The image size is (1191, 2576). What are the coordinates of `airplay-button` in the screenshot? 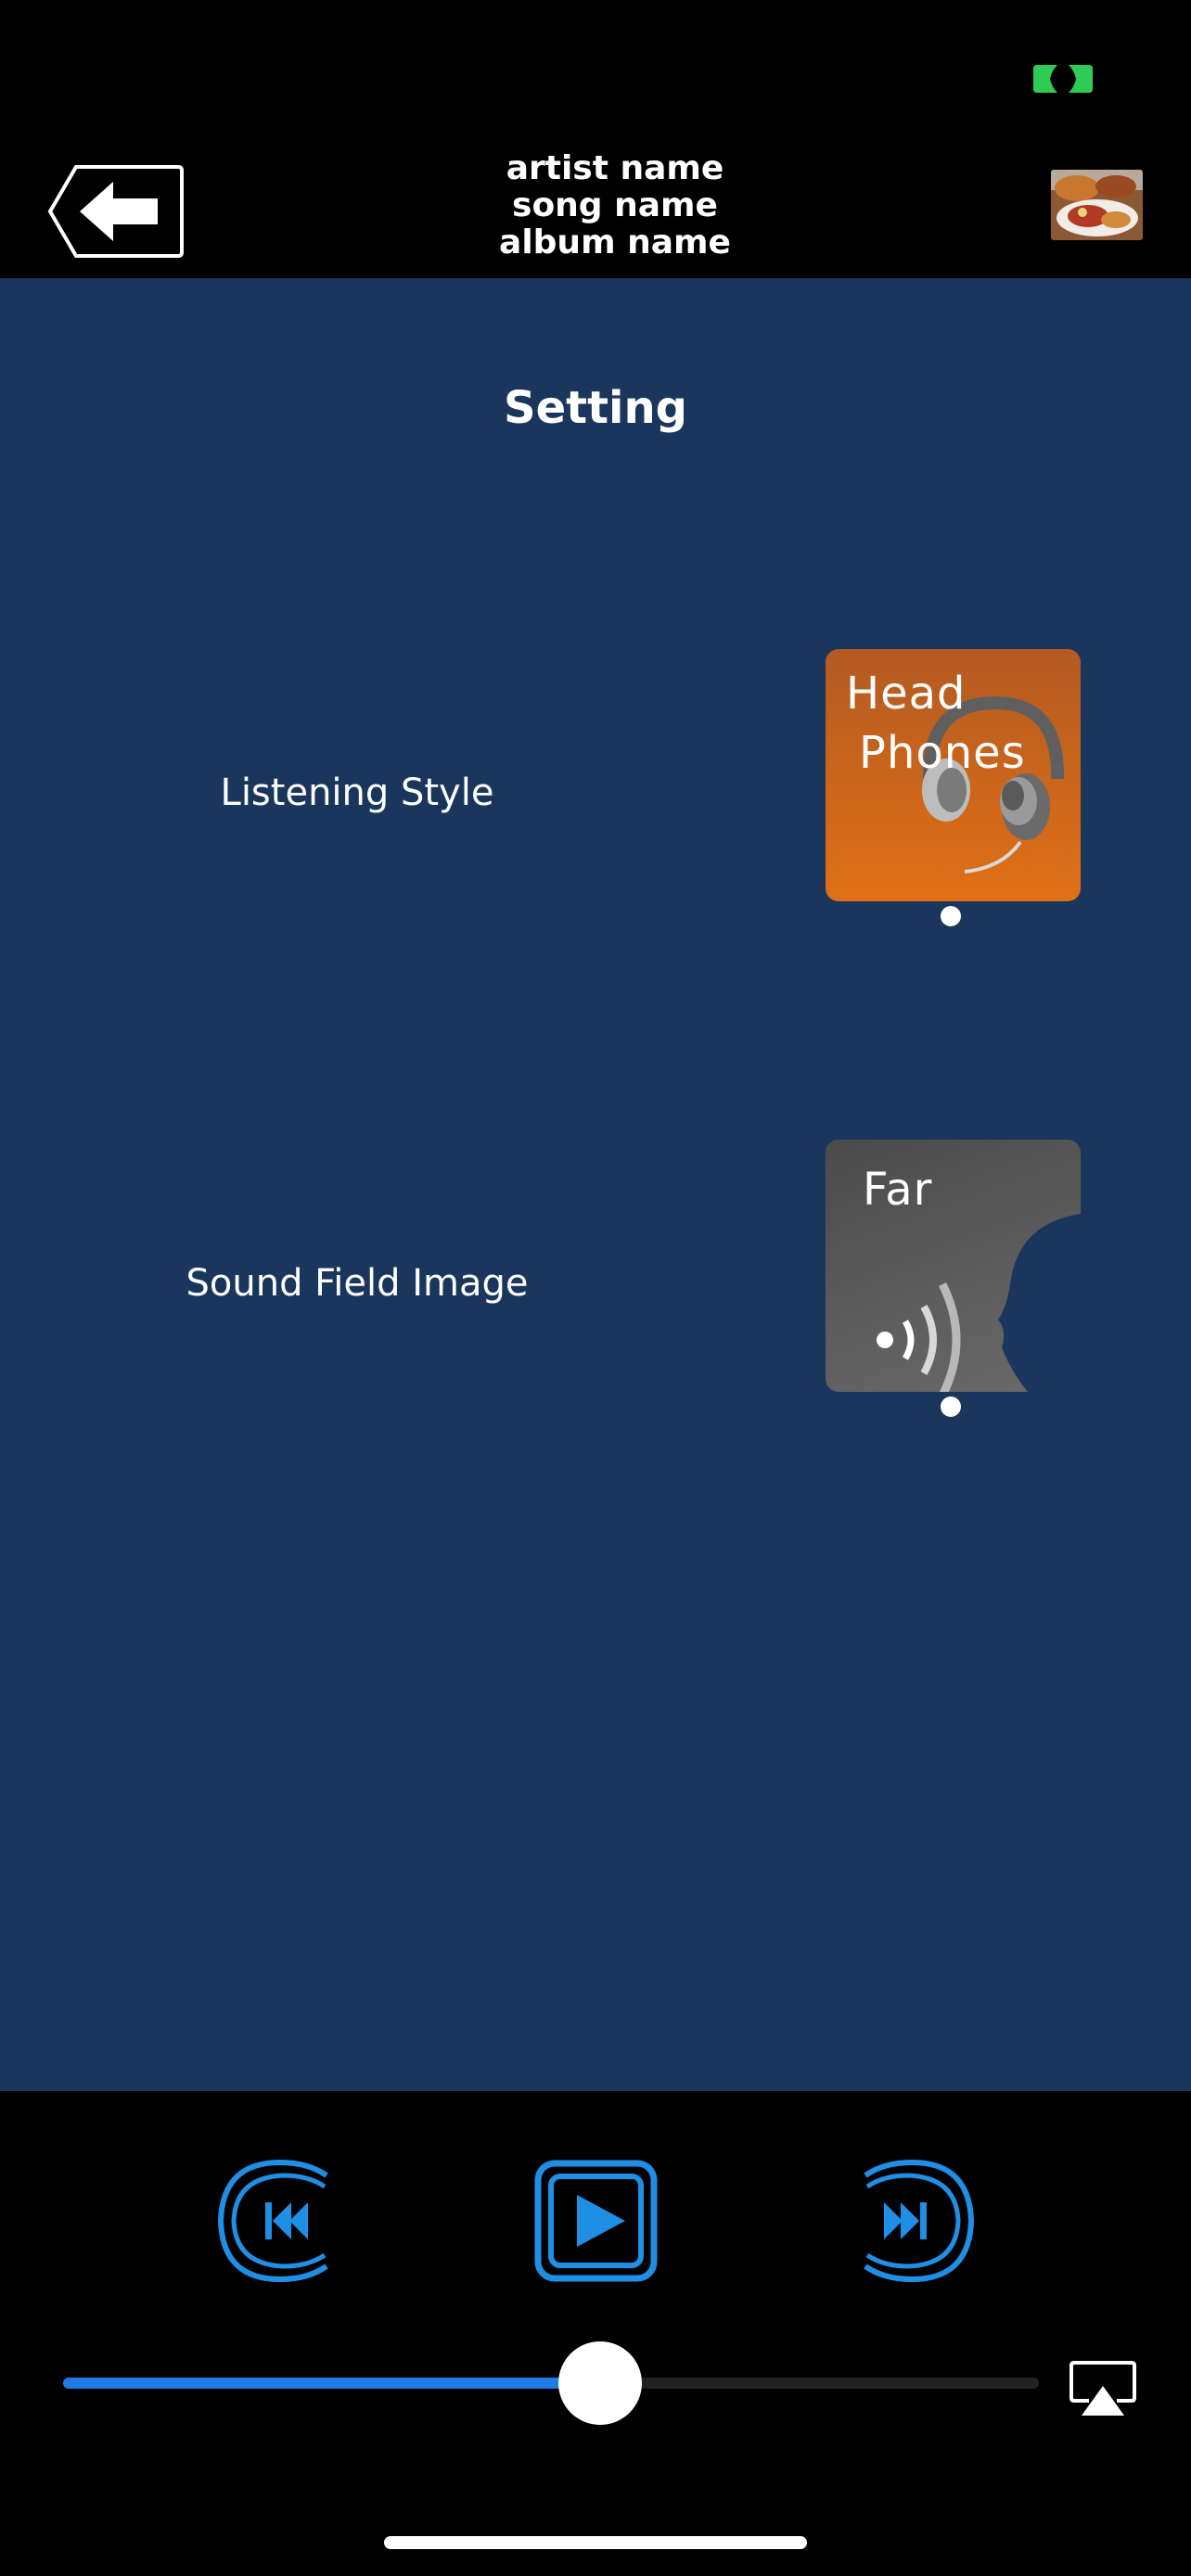 It's located at (1103, 2388).